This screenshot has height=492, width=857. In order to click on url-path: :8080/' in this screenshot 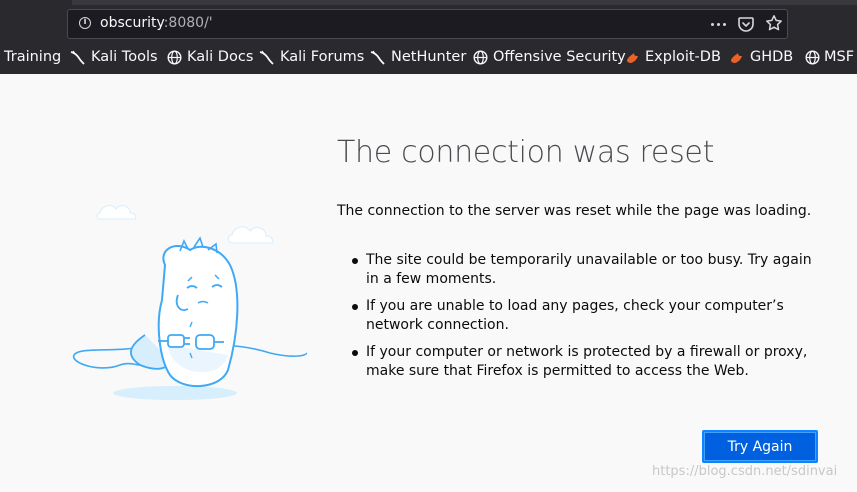, I will do `click(188, 23)`.